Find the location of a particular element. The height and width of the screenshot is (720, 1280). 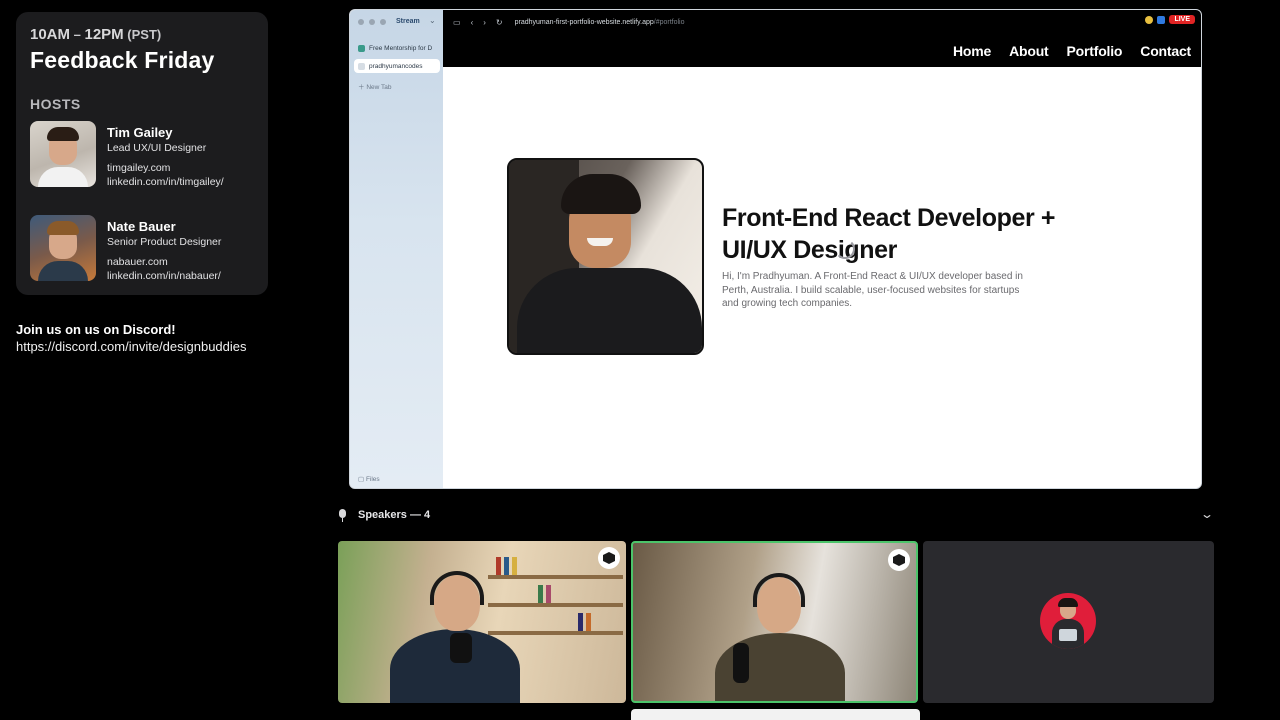

time-start: 10AM is located at coordinates (50, 34).